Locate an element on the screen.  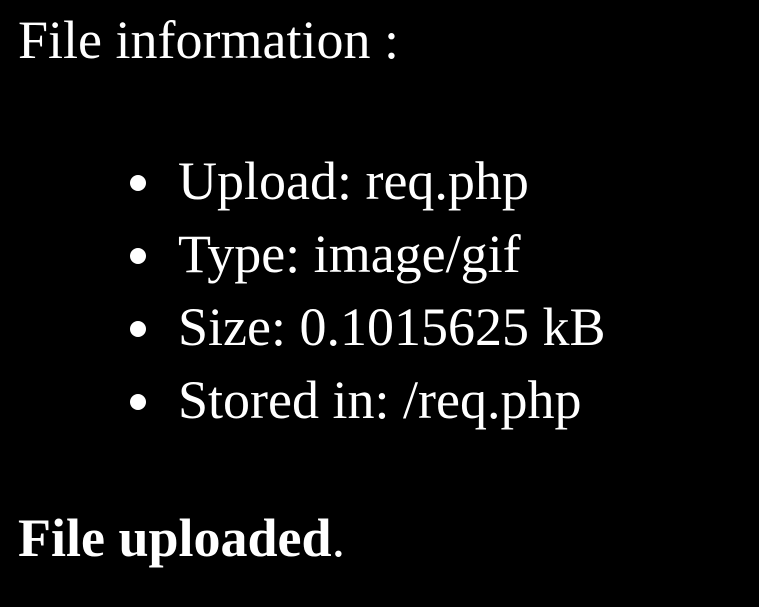
list-item-type: Type: image/gif is located at coordinates (368, 254).